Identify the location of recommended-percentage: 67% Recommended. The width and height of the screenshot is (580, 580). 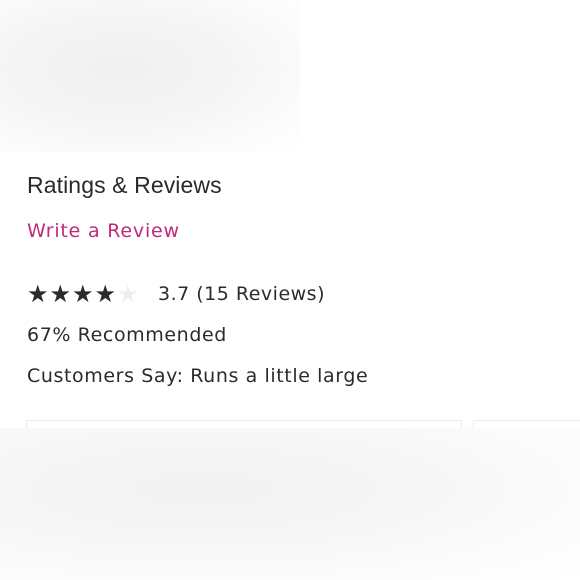
(127, 335).